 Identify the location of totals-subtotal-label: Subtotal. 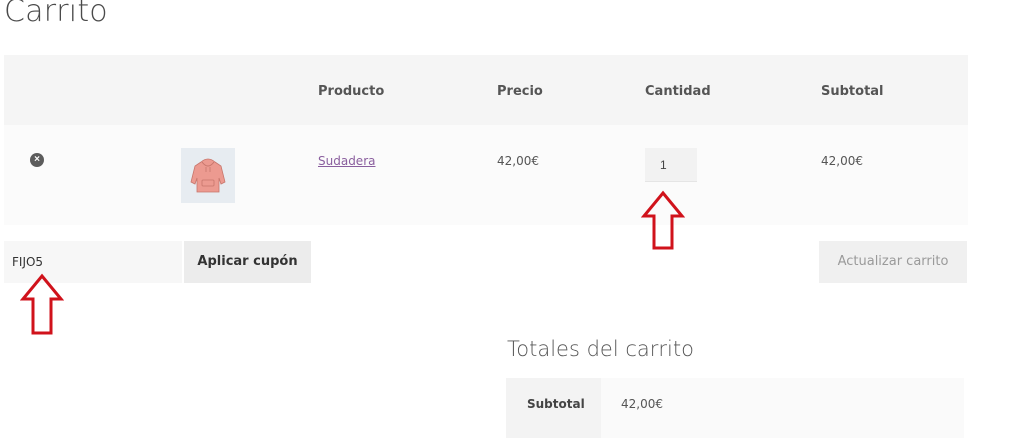
(556, 404).